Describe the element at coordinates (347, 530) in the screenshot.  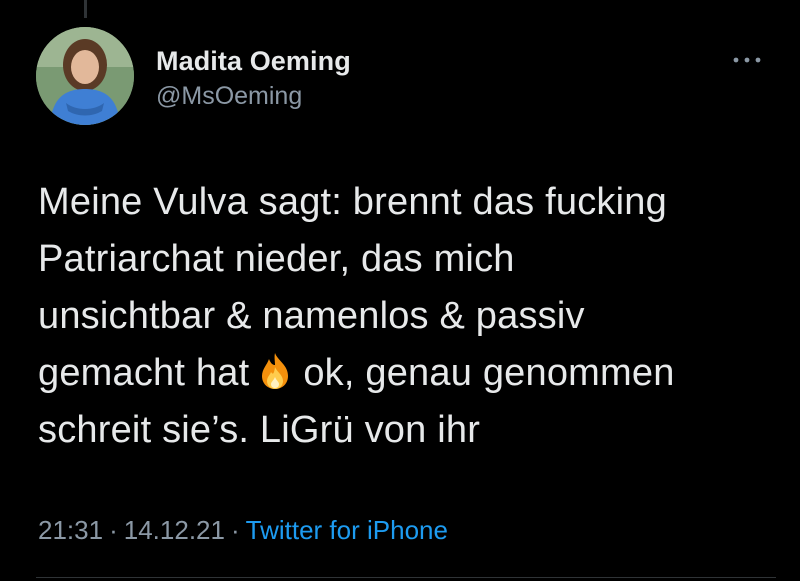
I see `tweet-source-link: Twitter for iPhone` at that location.